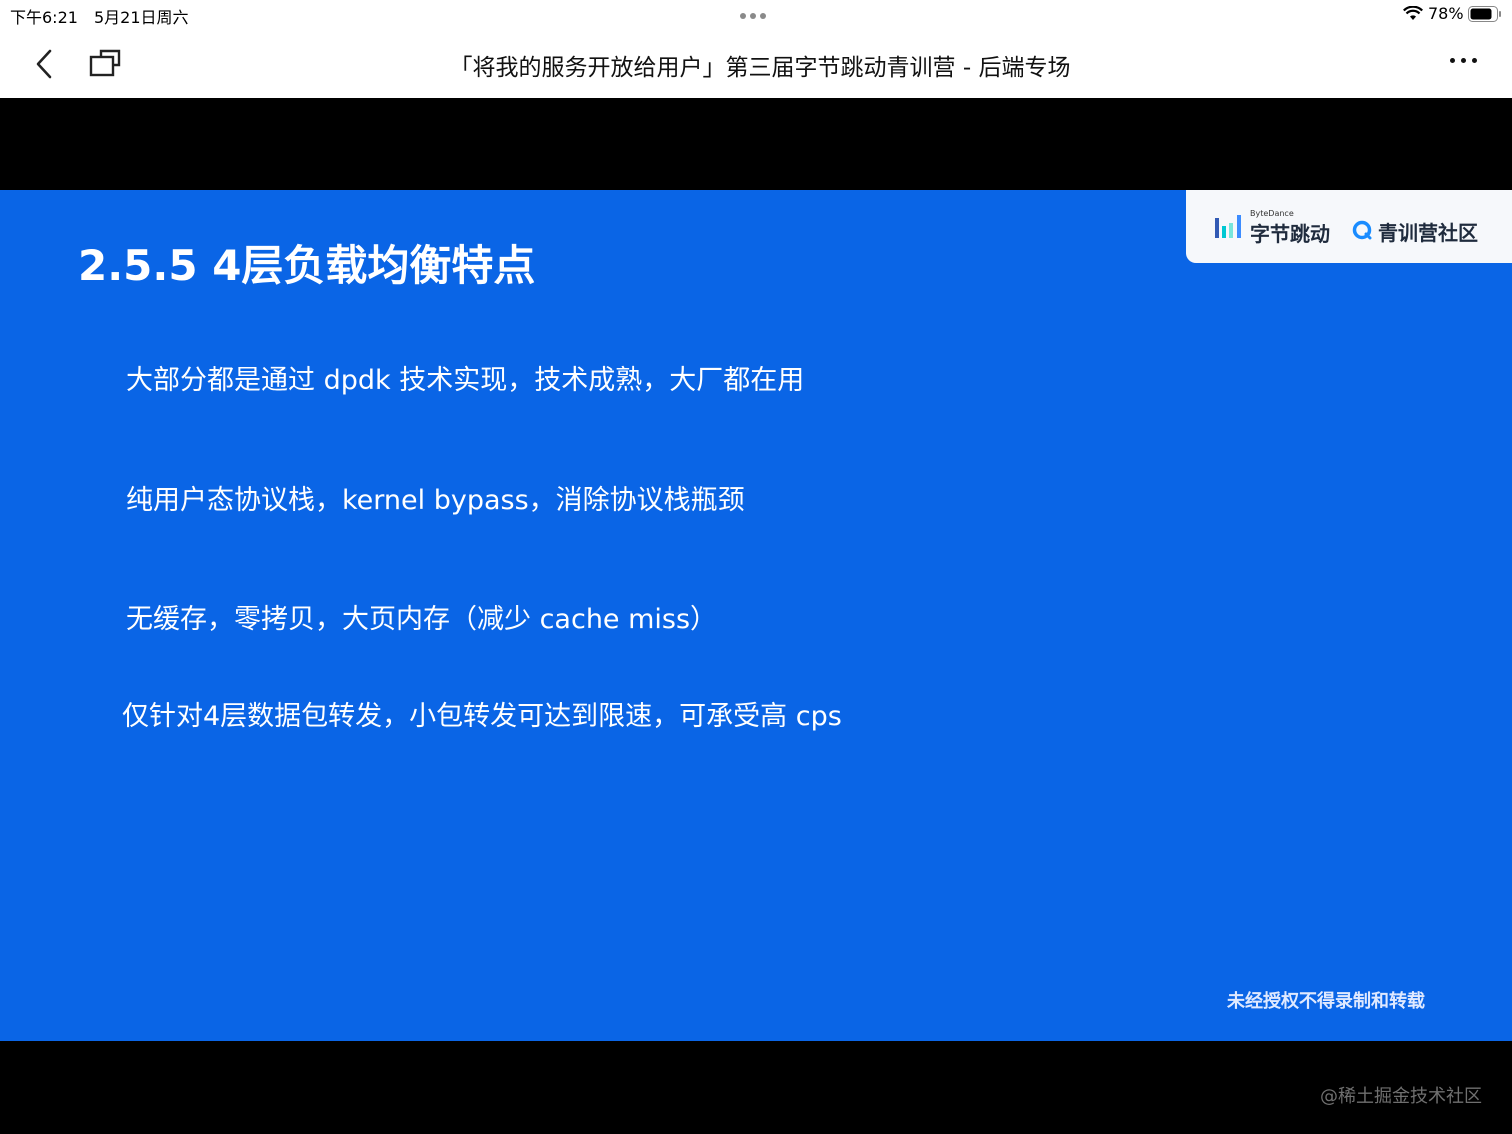  Describe the element at coordinates (422, 619) in the screenshot. I see `slide-bullet: 无缓存，零拷贝，大页内存（减少 cache miss）` at that location.